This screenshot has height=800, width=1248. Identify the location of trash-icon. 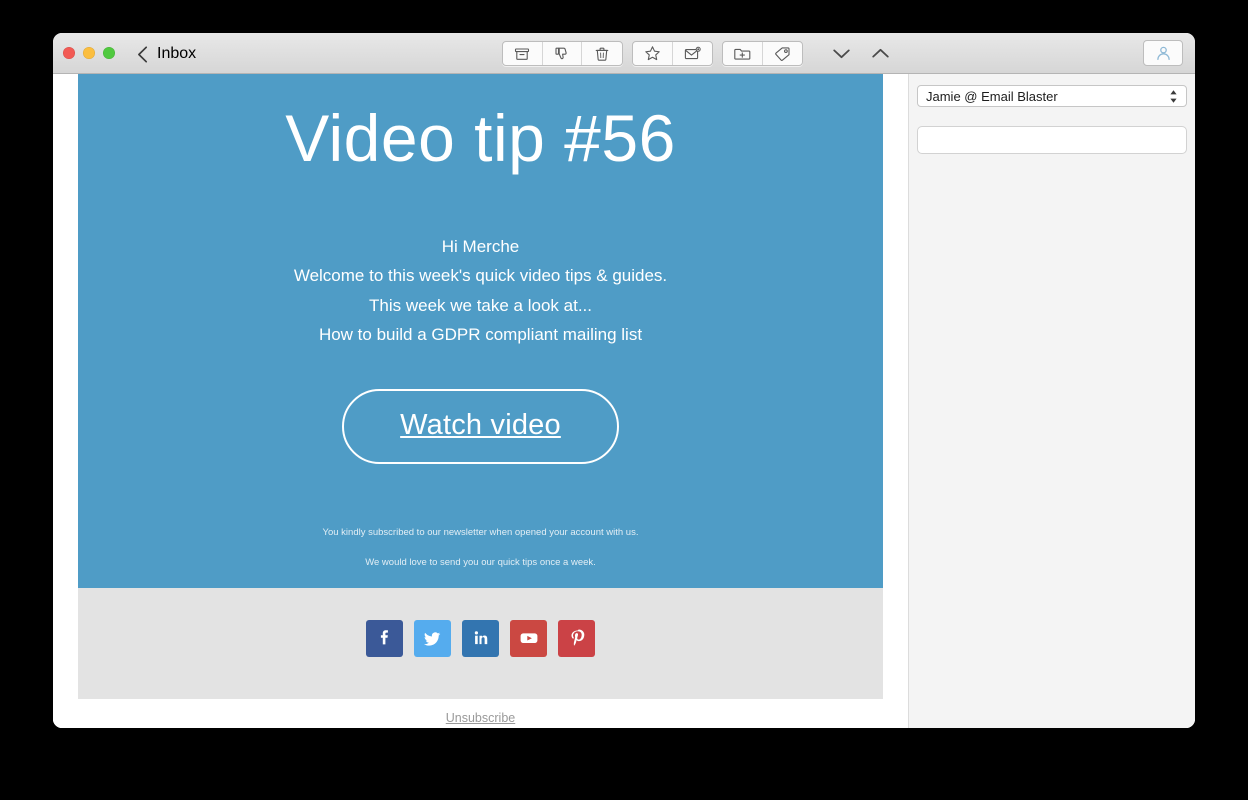
(602, 54).